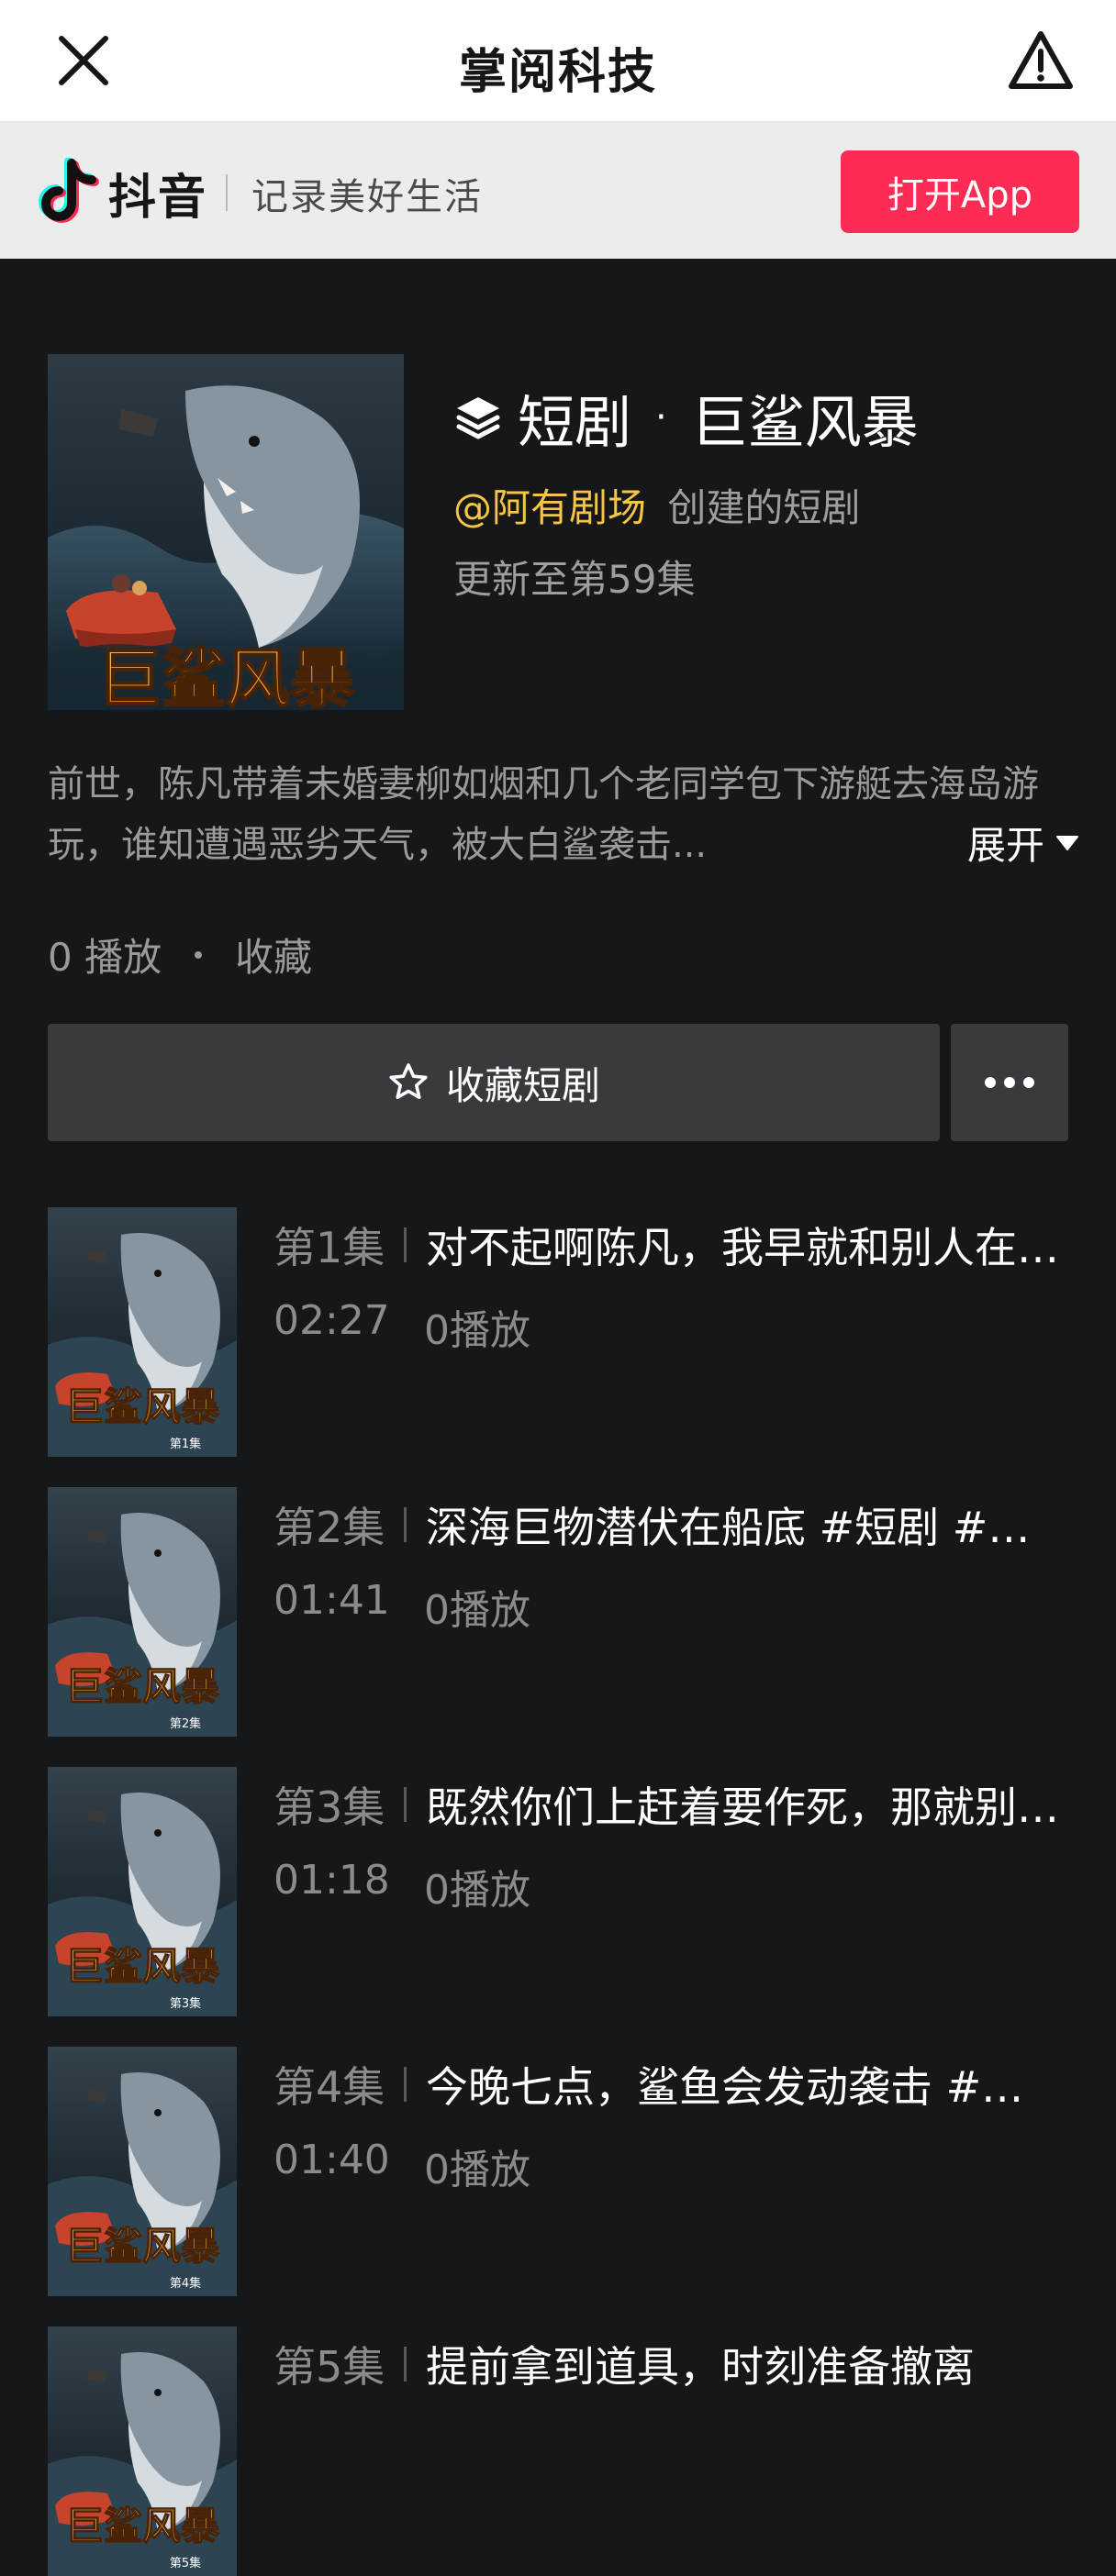 The height and width of the screenshot is (2576, 1116). What do you see at coordinates (332, 1880) in the screenshot?
I see `episode-duration: 01:18` at bounding box center [332, 1880].